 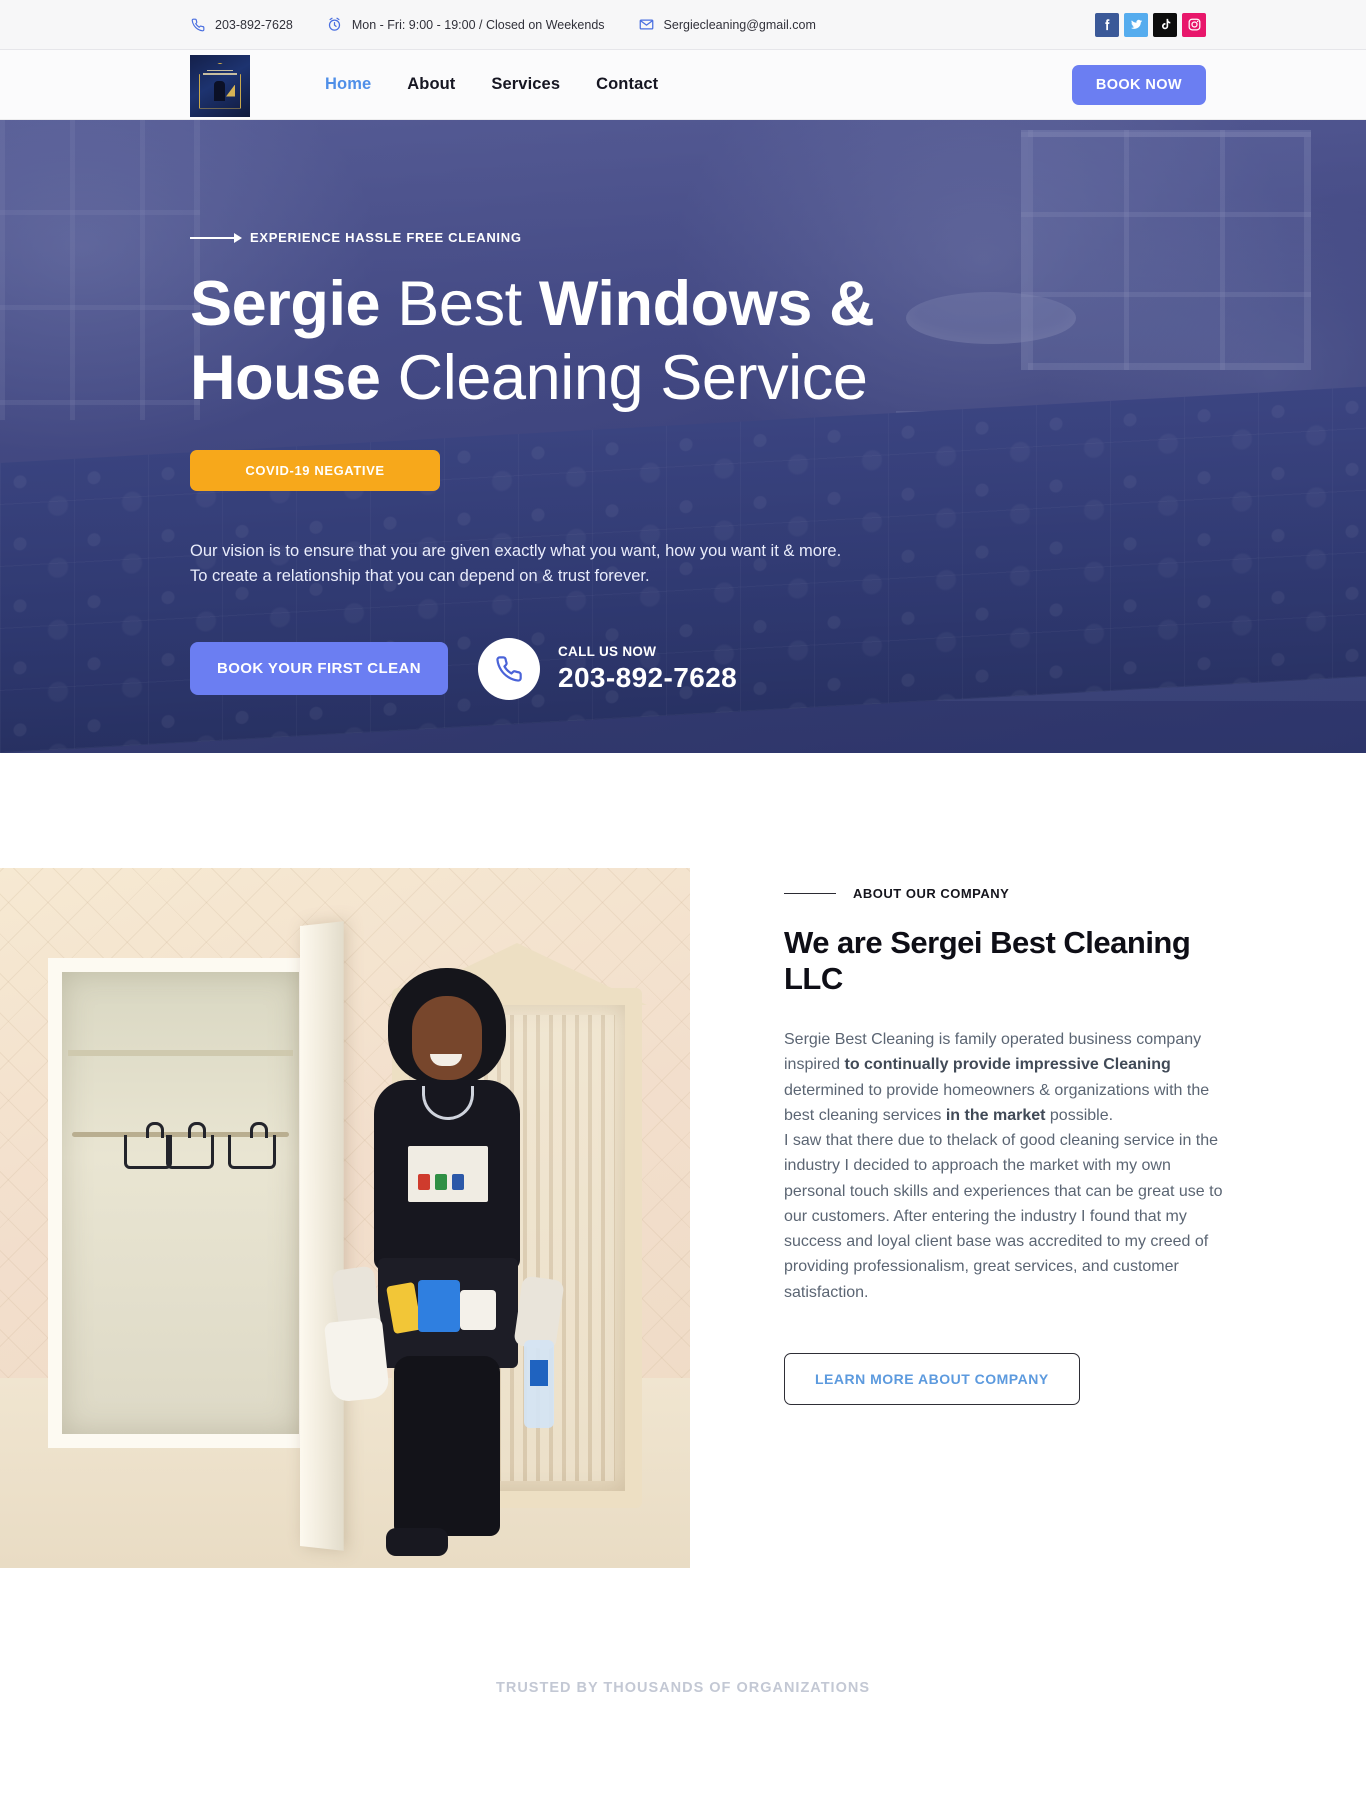 What do you see at coordinates (1107, 24) in the screenshot?
I see `facebook-icon` at bounding box center [1107, 24].